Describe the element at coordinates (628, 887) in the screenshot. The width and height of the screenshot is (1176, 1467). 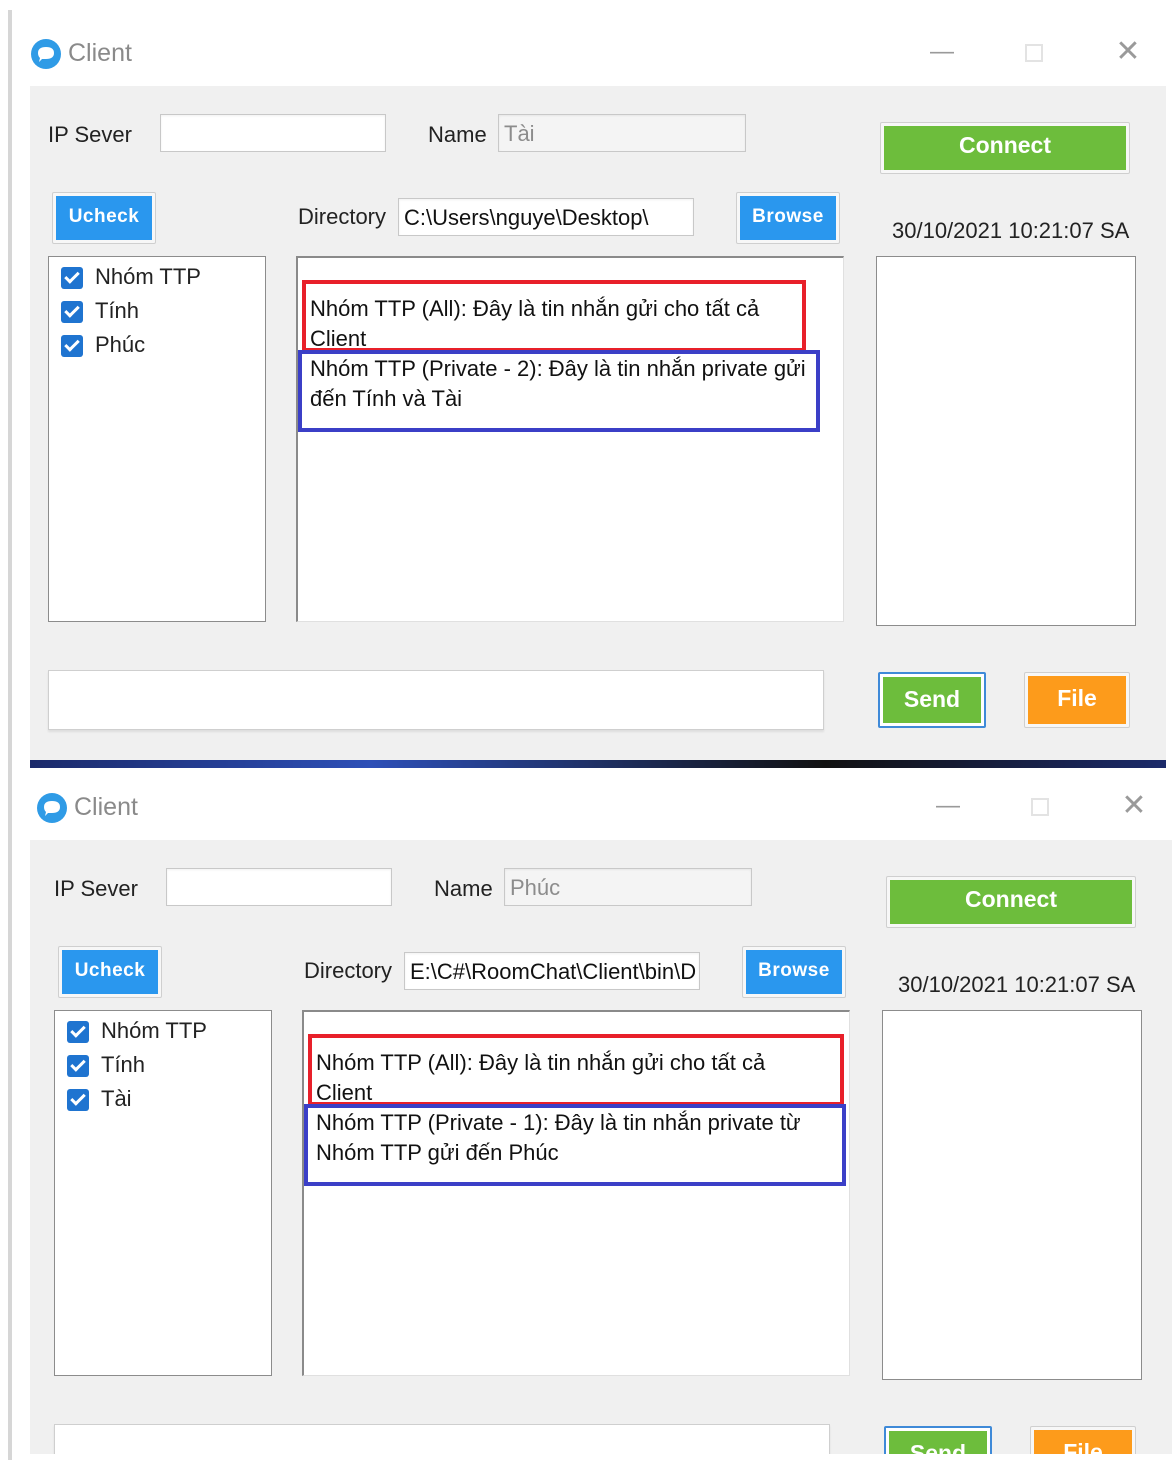
I see `name-input: Phúc` at that location.